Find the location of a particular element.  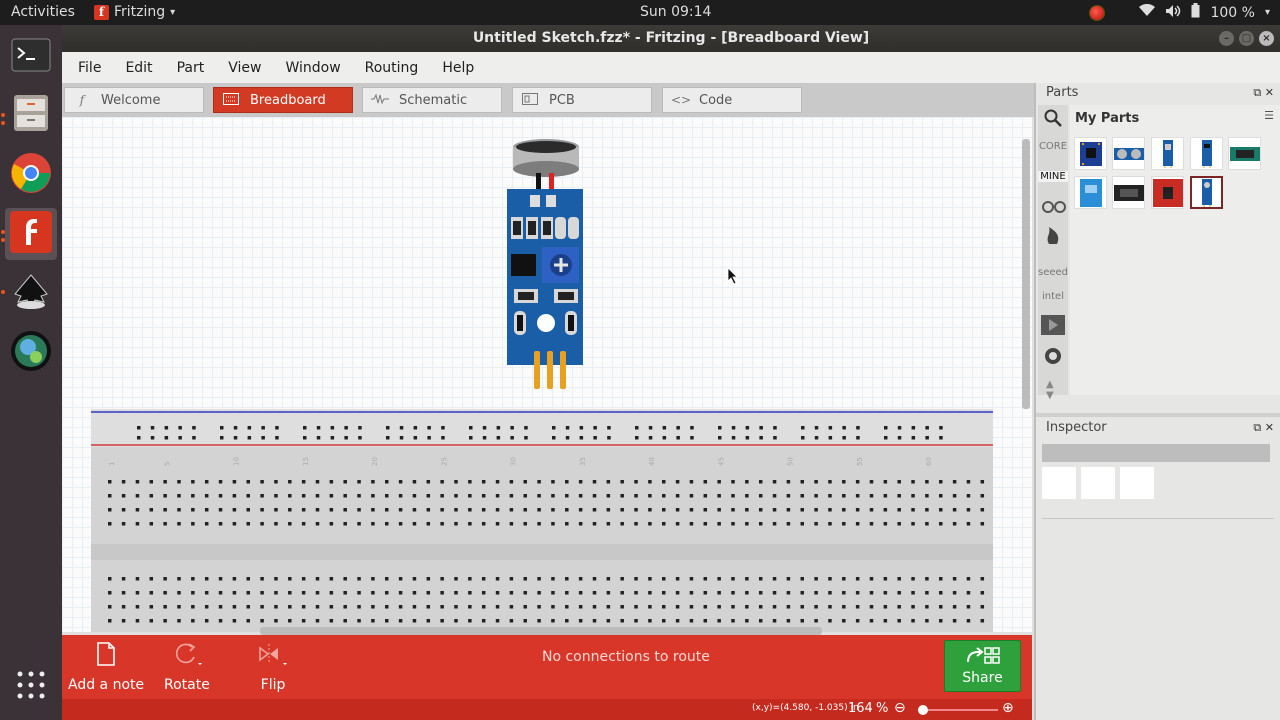

panel-separator is located at coordinates (1158, 415).